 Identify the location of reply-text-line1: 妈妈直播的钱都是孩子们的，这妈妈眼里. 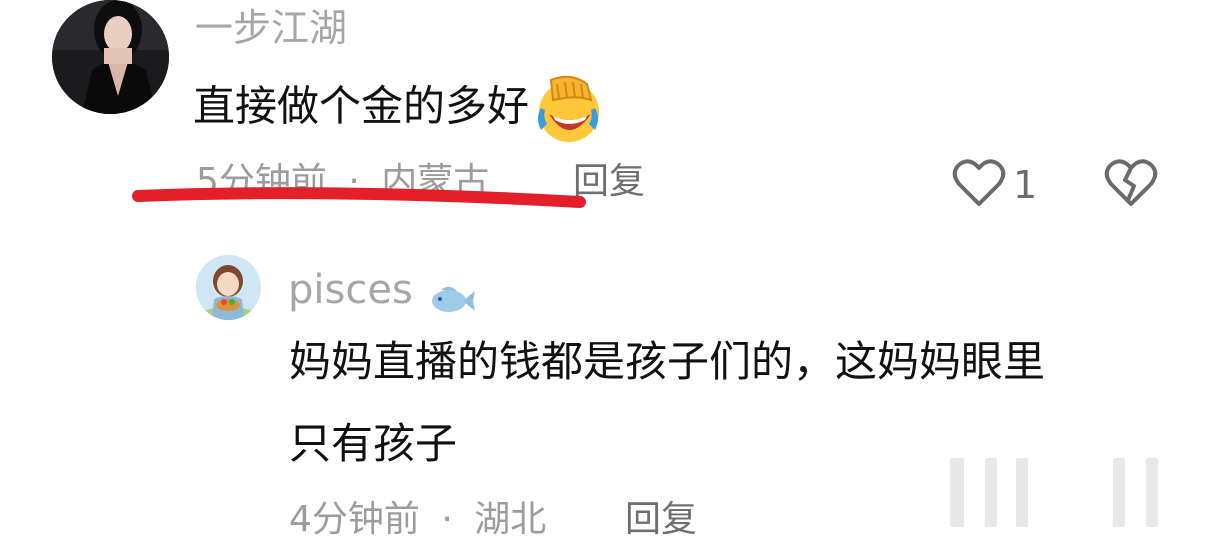
(667, 361).